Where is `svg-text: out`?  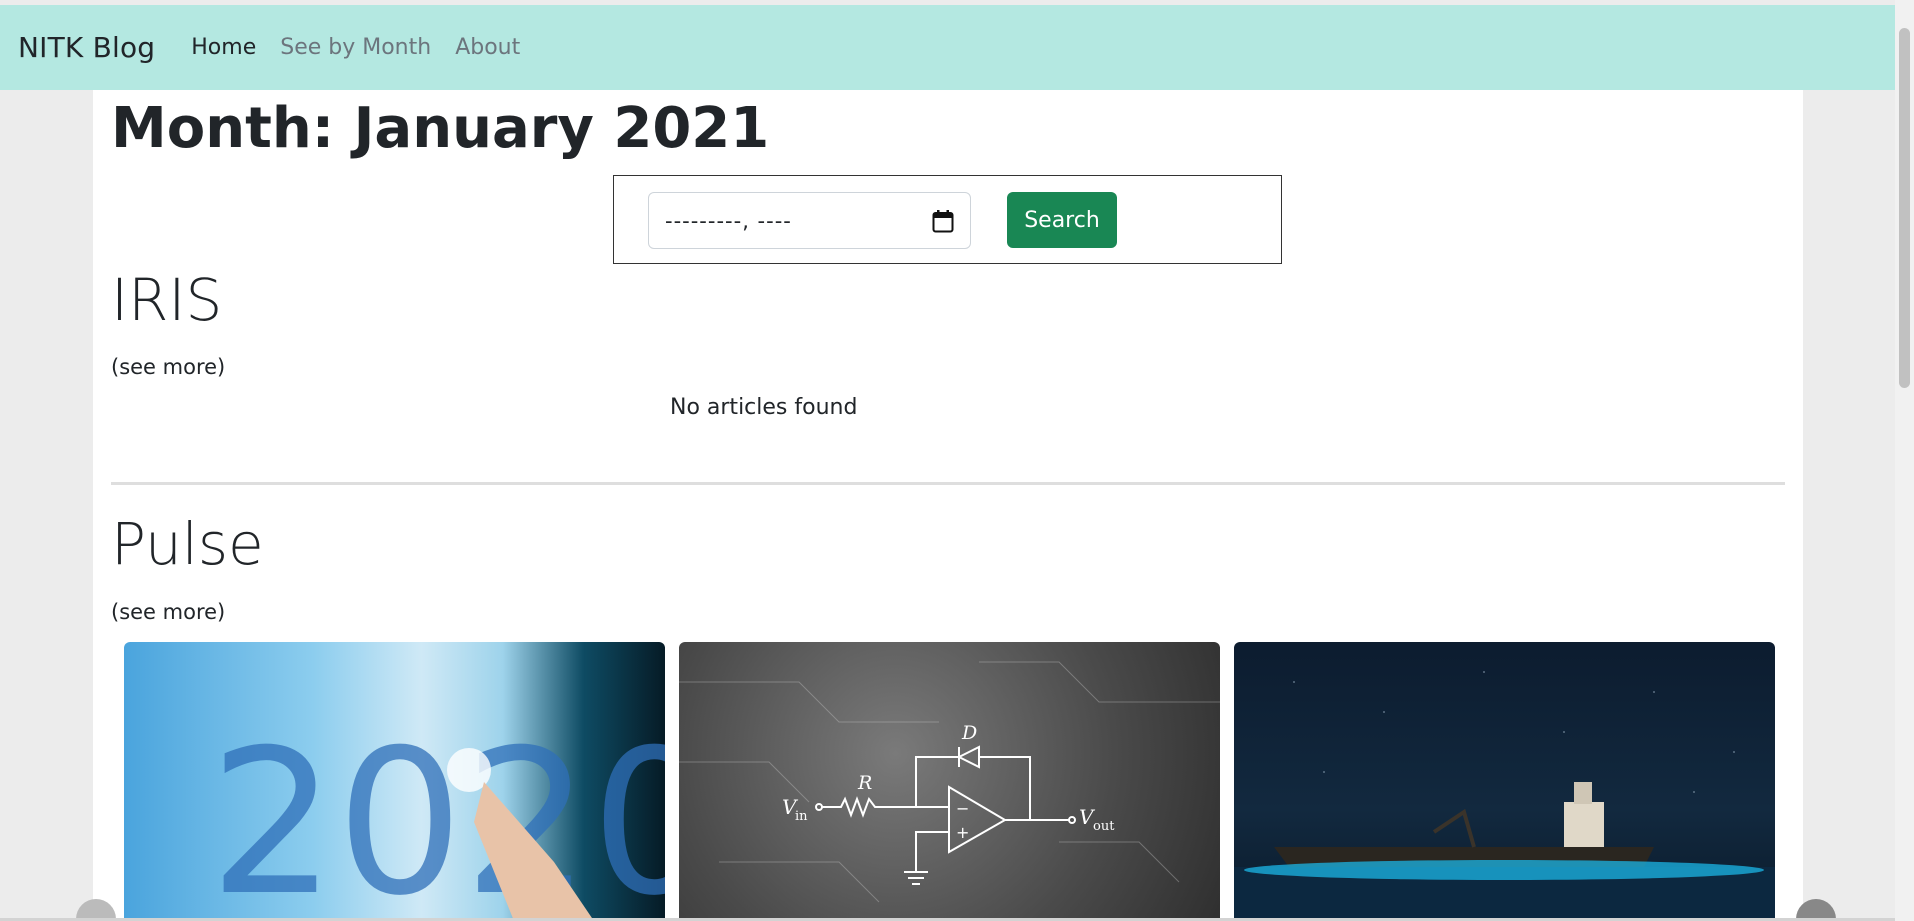 svg-text: out is located at coordinates (1104, 826).